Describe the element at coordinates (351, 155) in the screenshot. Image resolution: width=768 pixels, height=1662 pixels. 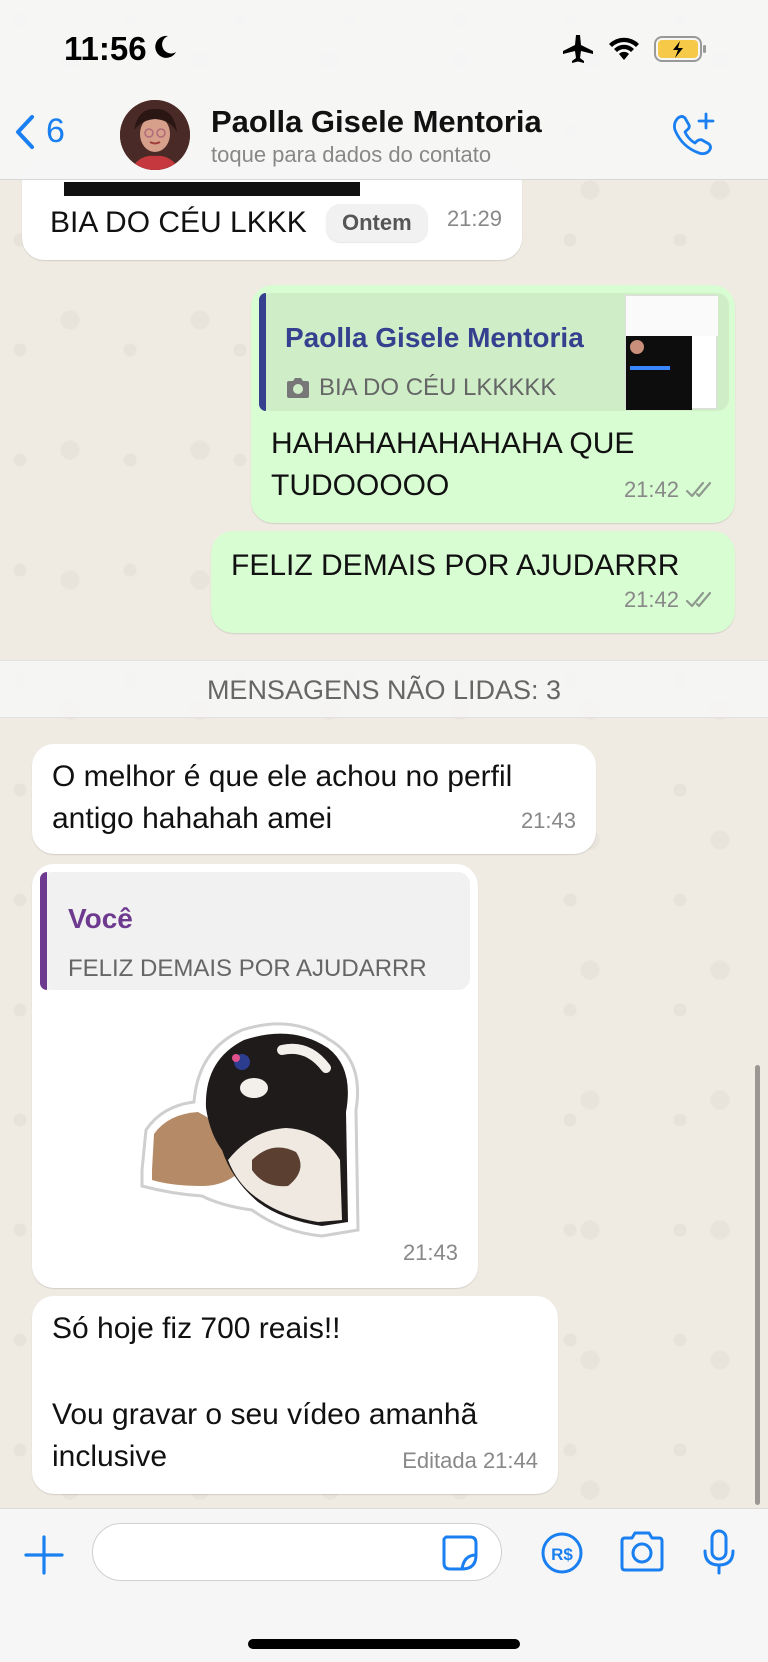
I see `contact-subtitle: toque para dados do contato` at that location.